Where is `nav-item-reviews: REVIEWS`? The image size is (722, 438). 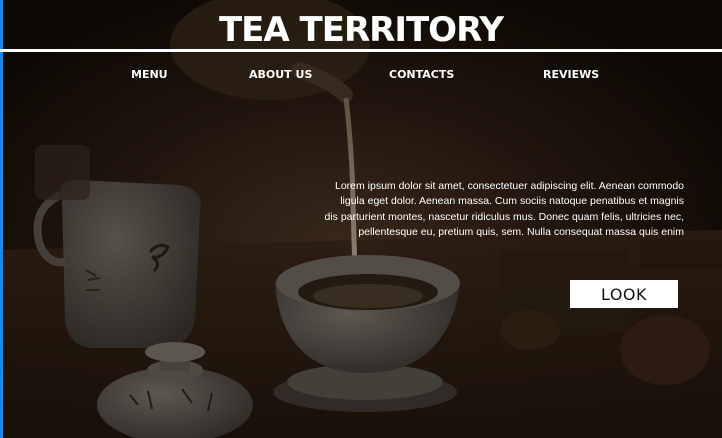
nav-item-reviews: REVIEWS is located at coordinates (571, 74).